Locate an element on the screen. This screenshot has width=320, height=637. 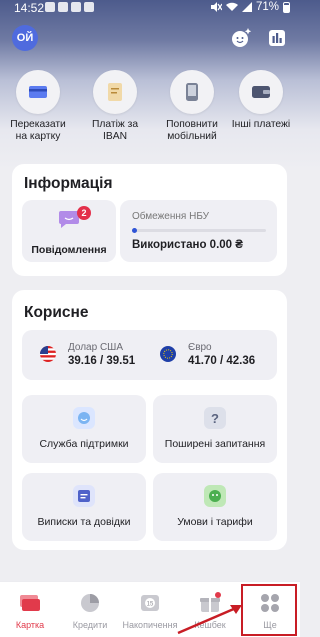
useful-title: Корисне is located at coordinates (56, 312).